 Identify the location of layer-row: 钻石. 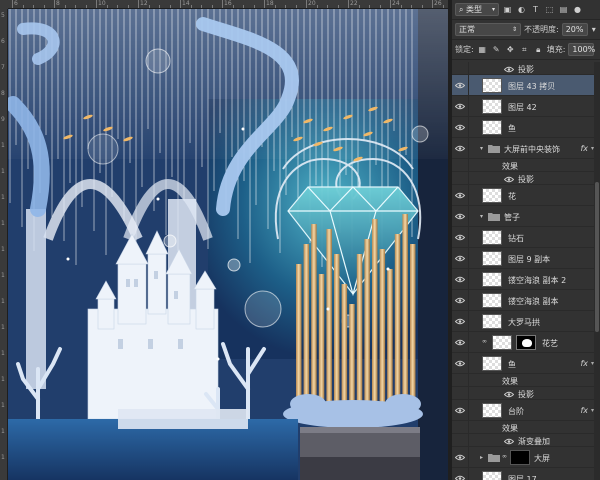
(523, 237).